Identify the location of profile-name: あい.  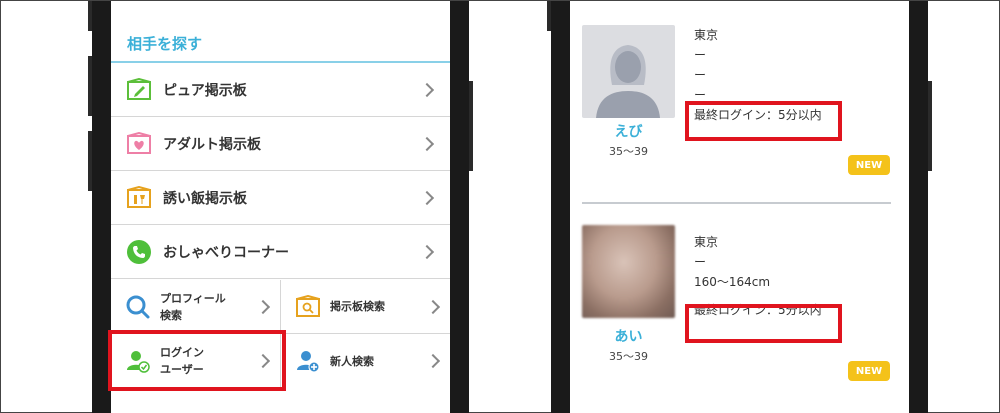
(628, 336).